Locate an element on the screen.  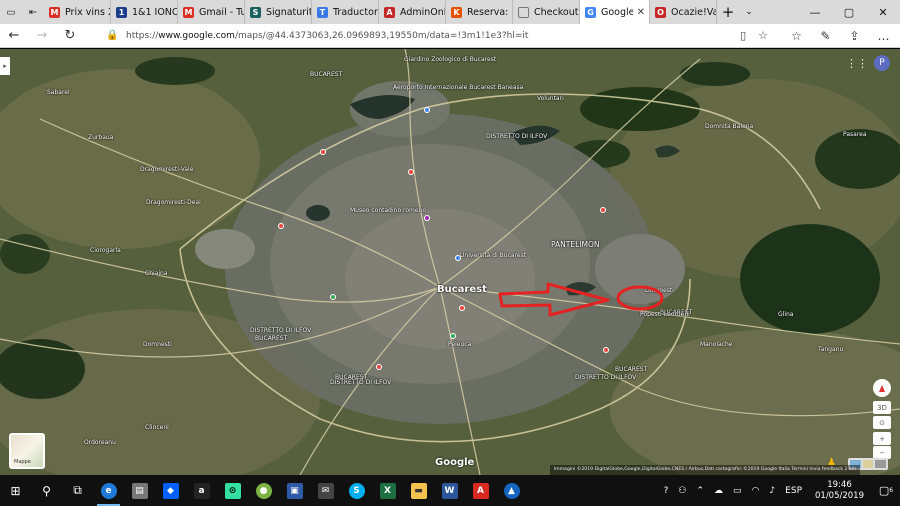
close-window-button: ✕ is located at coordinates (883, 12).